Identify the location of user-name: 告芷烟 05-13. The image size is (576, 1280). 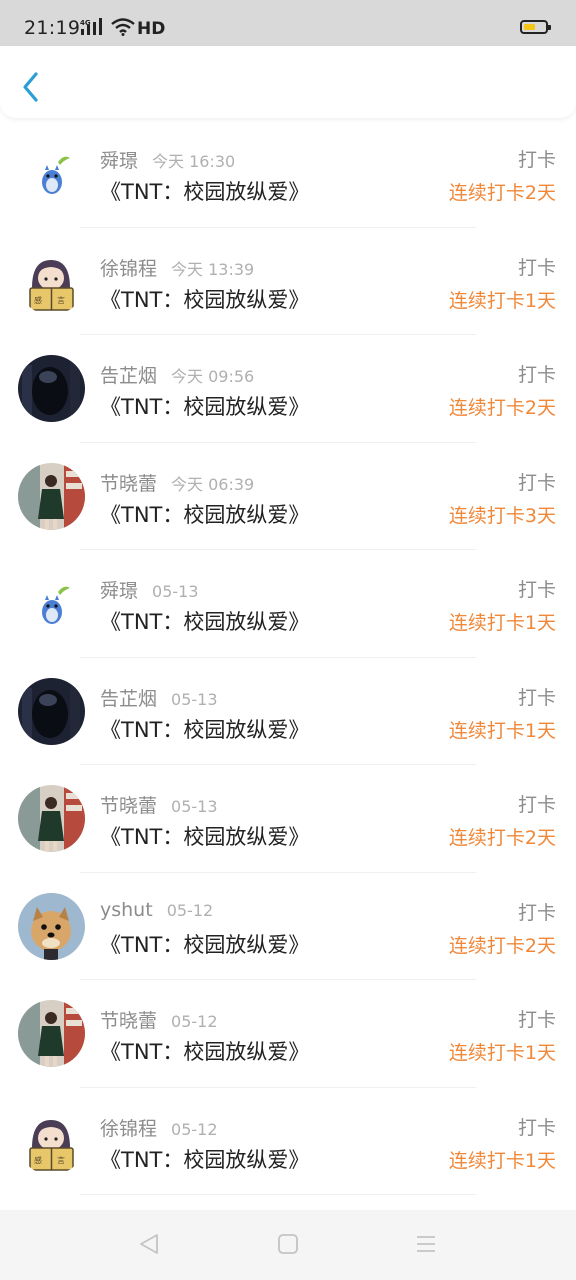
(159, 697).